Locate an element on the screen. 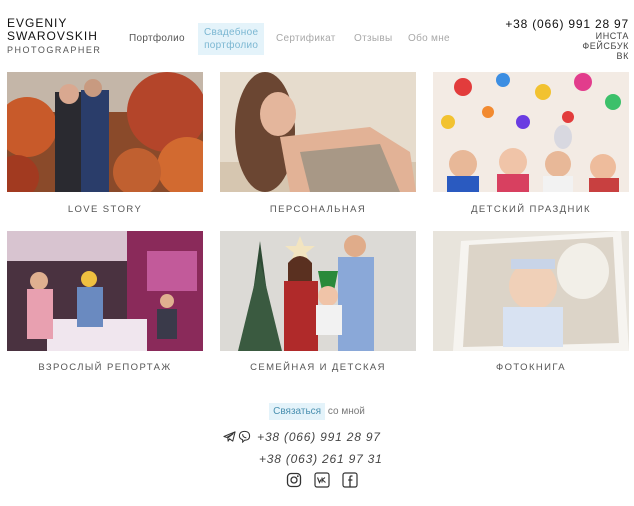 The height and width of the screenshot is (506, 634). footer-phone-1-row: +38 (066) 991 28 97 is located at coordinates (302, 437).